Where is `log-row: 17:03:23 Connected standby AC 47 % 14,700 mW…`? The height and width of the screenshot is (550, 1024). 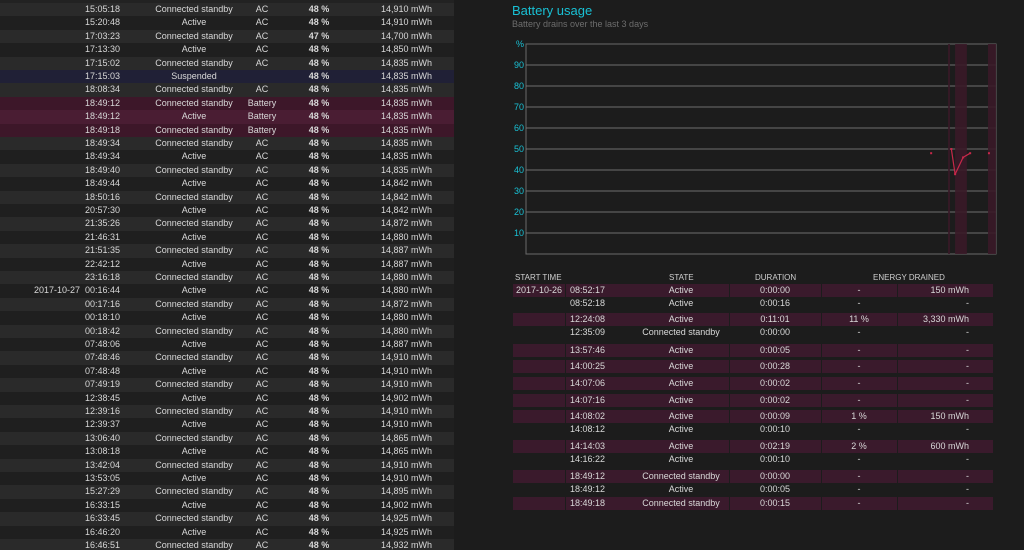
log-row: 17:03:23 Connected standby AC 47 % 14,700 mW… is located at coordinates (227, 36).